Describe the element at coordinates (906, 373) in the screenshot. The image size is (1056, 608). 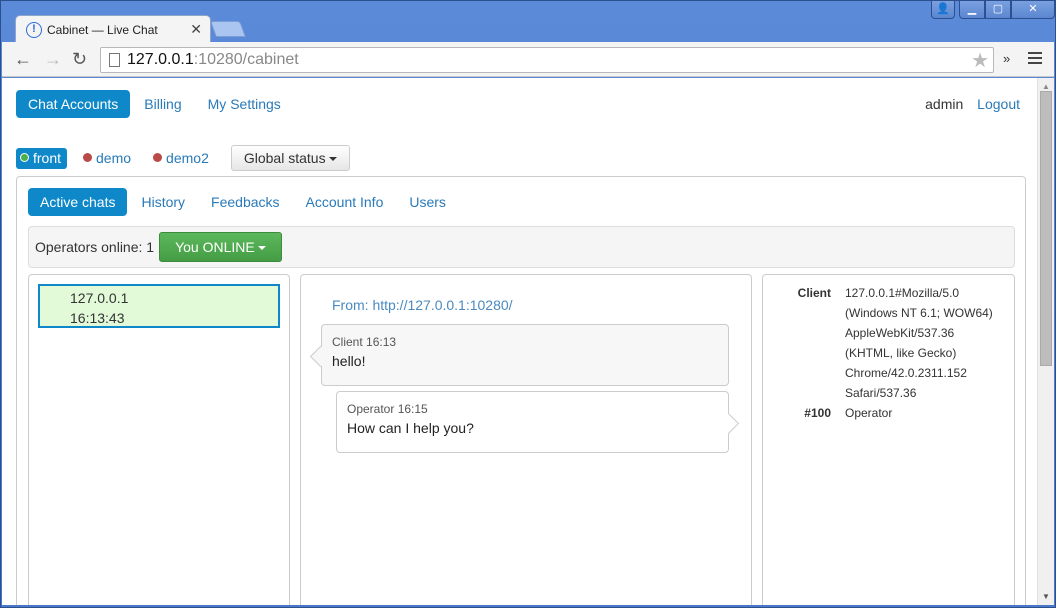
I see `info-value: Chrome/42.0.2311.152` at that location.